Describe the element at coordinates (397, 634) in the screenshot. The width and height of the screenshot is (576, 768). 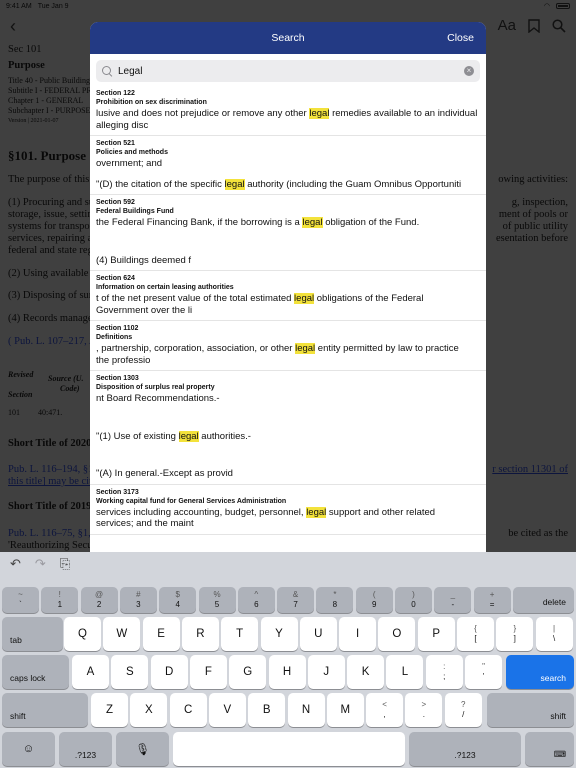
I see `key-o: O` at that location.